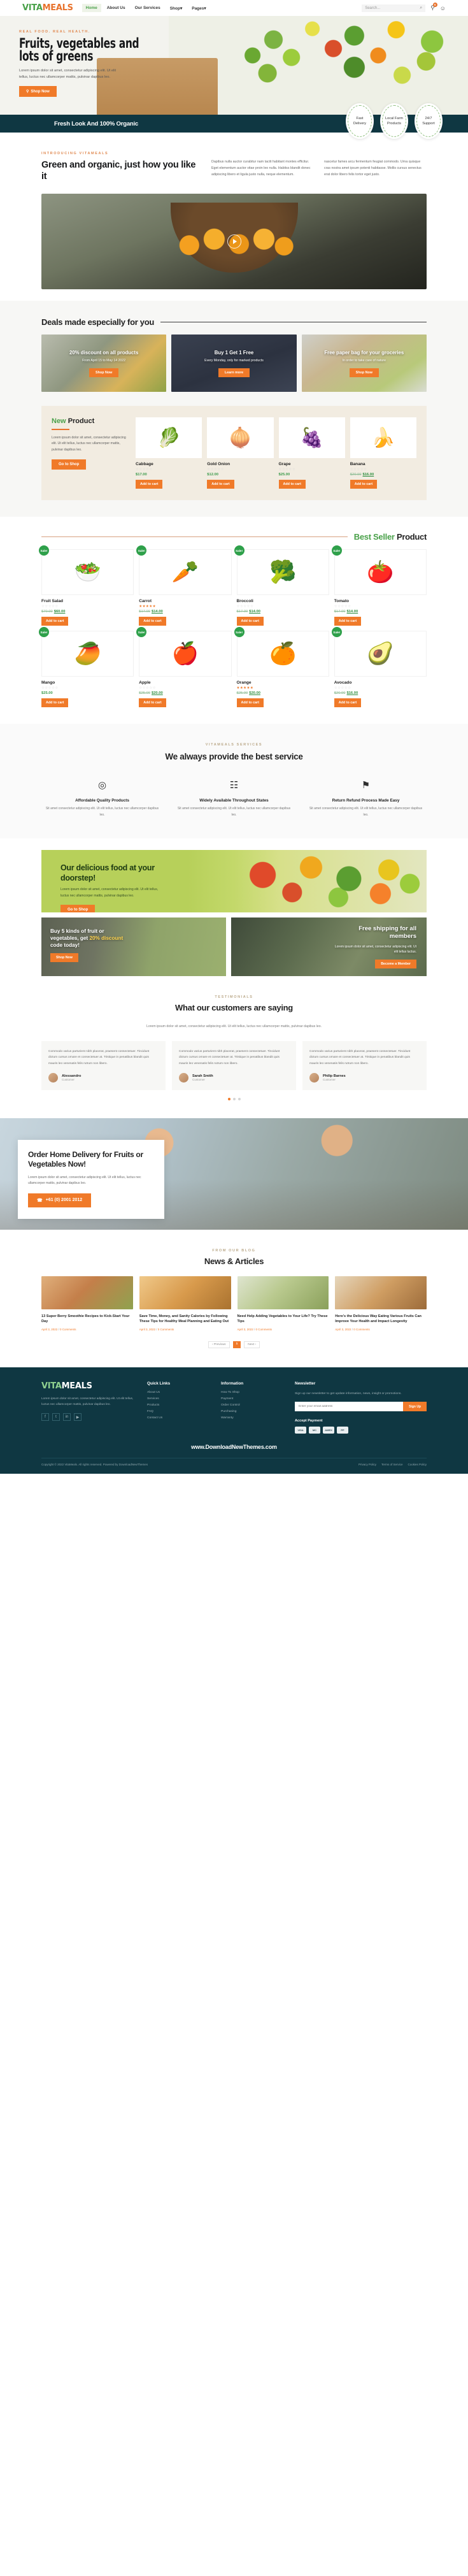  What do you see at coordinates (242, 693) in the screenshot?
I see `old-price: $25.00` at bounding box center [242, 693].